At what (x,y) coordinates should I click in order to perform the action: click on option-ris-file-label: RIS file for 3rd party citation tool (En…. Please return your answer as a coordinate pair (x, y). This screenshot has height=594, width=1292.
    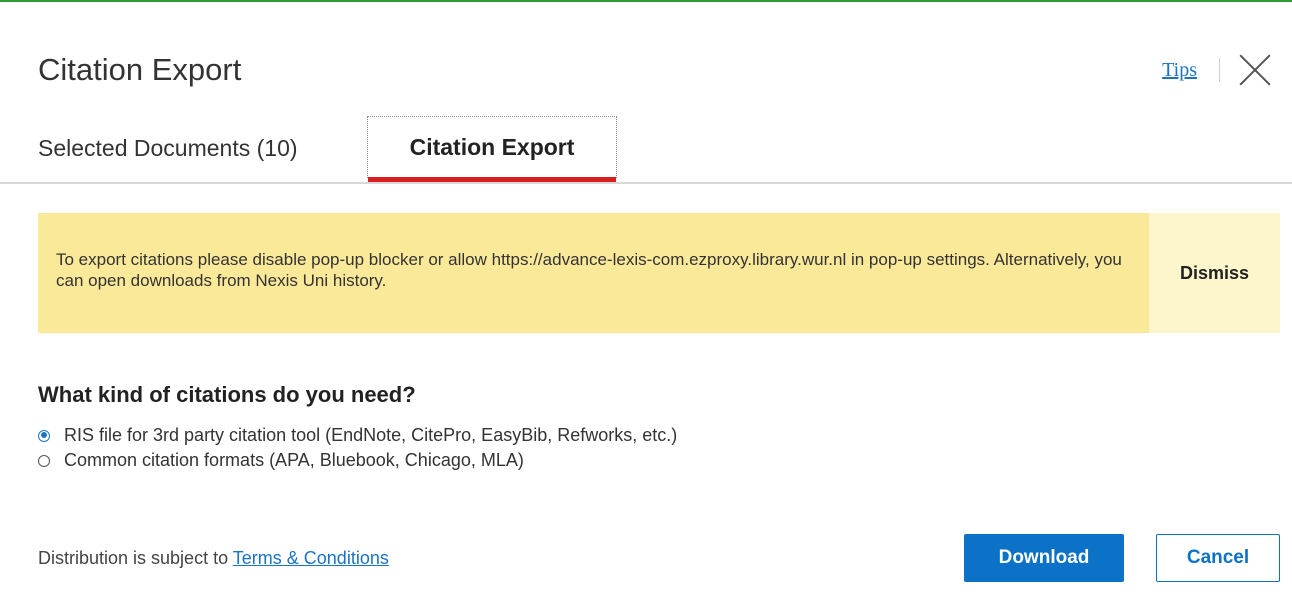
    Looking at the image, I should click on (371, 435).